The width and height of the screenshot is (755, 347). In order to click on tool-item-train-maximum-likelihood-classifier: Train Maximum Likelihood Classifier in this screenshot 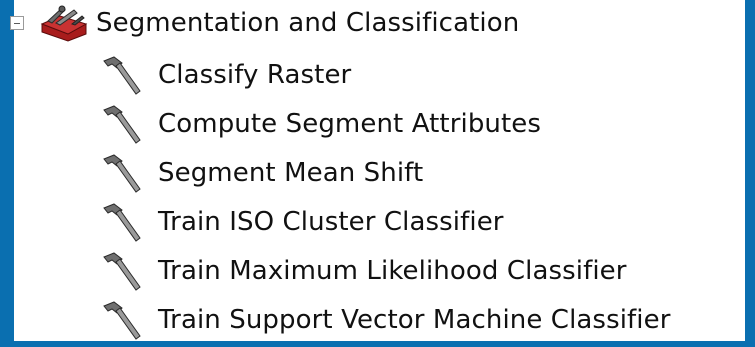, I will do `click(385, 270)`.